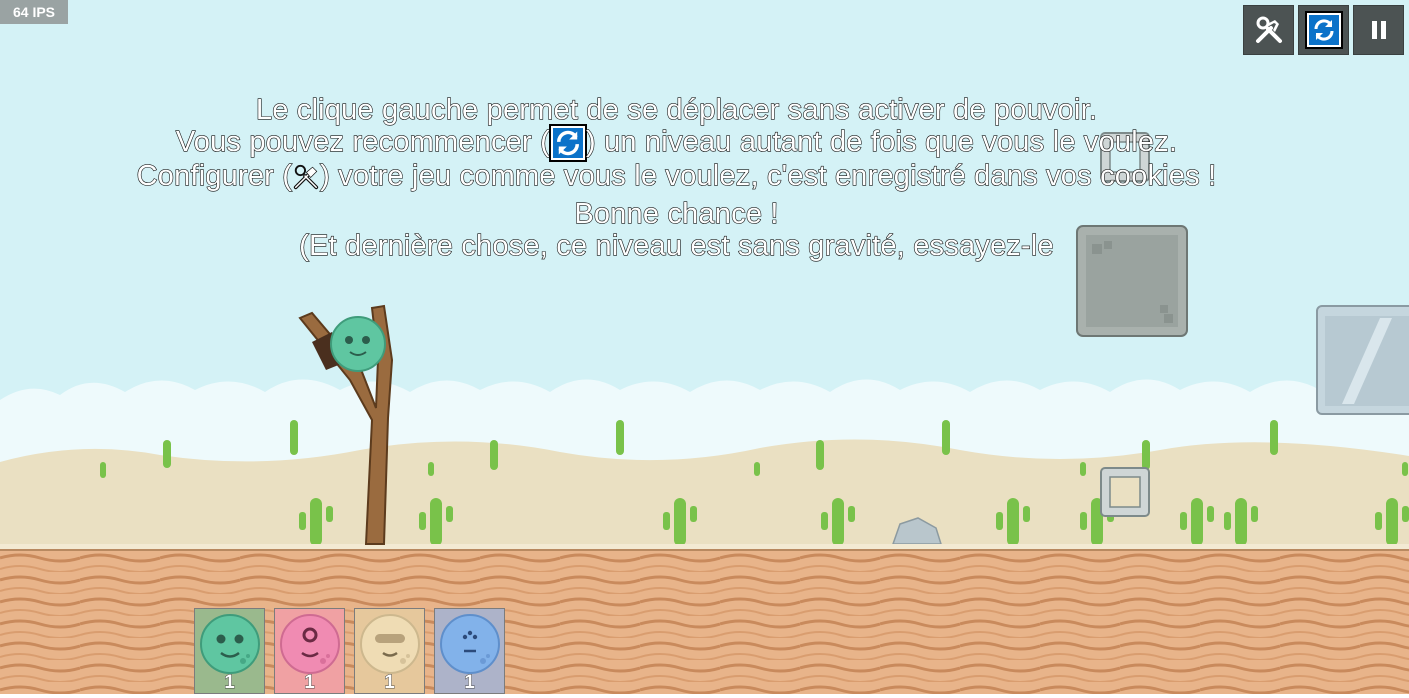 This screenshot has width=1409, height=698. Describe the element at coordinates (389, 682) in the screenshot. I see `bird-count-beige: 1` at that location.